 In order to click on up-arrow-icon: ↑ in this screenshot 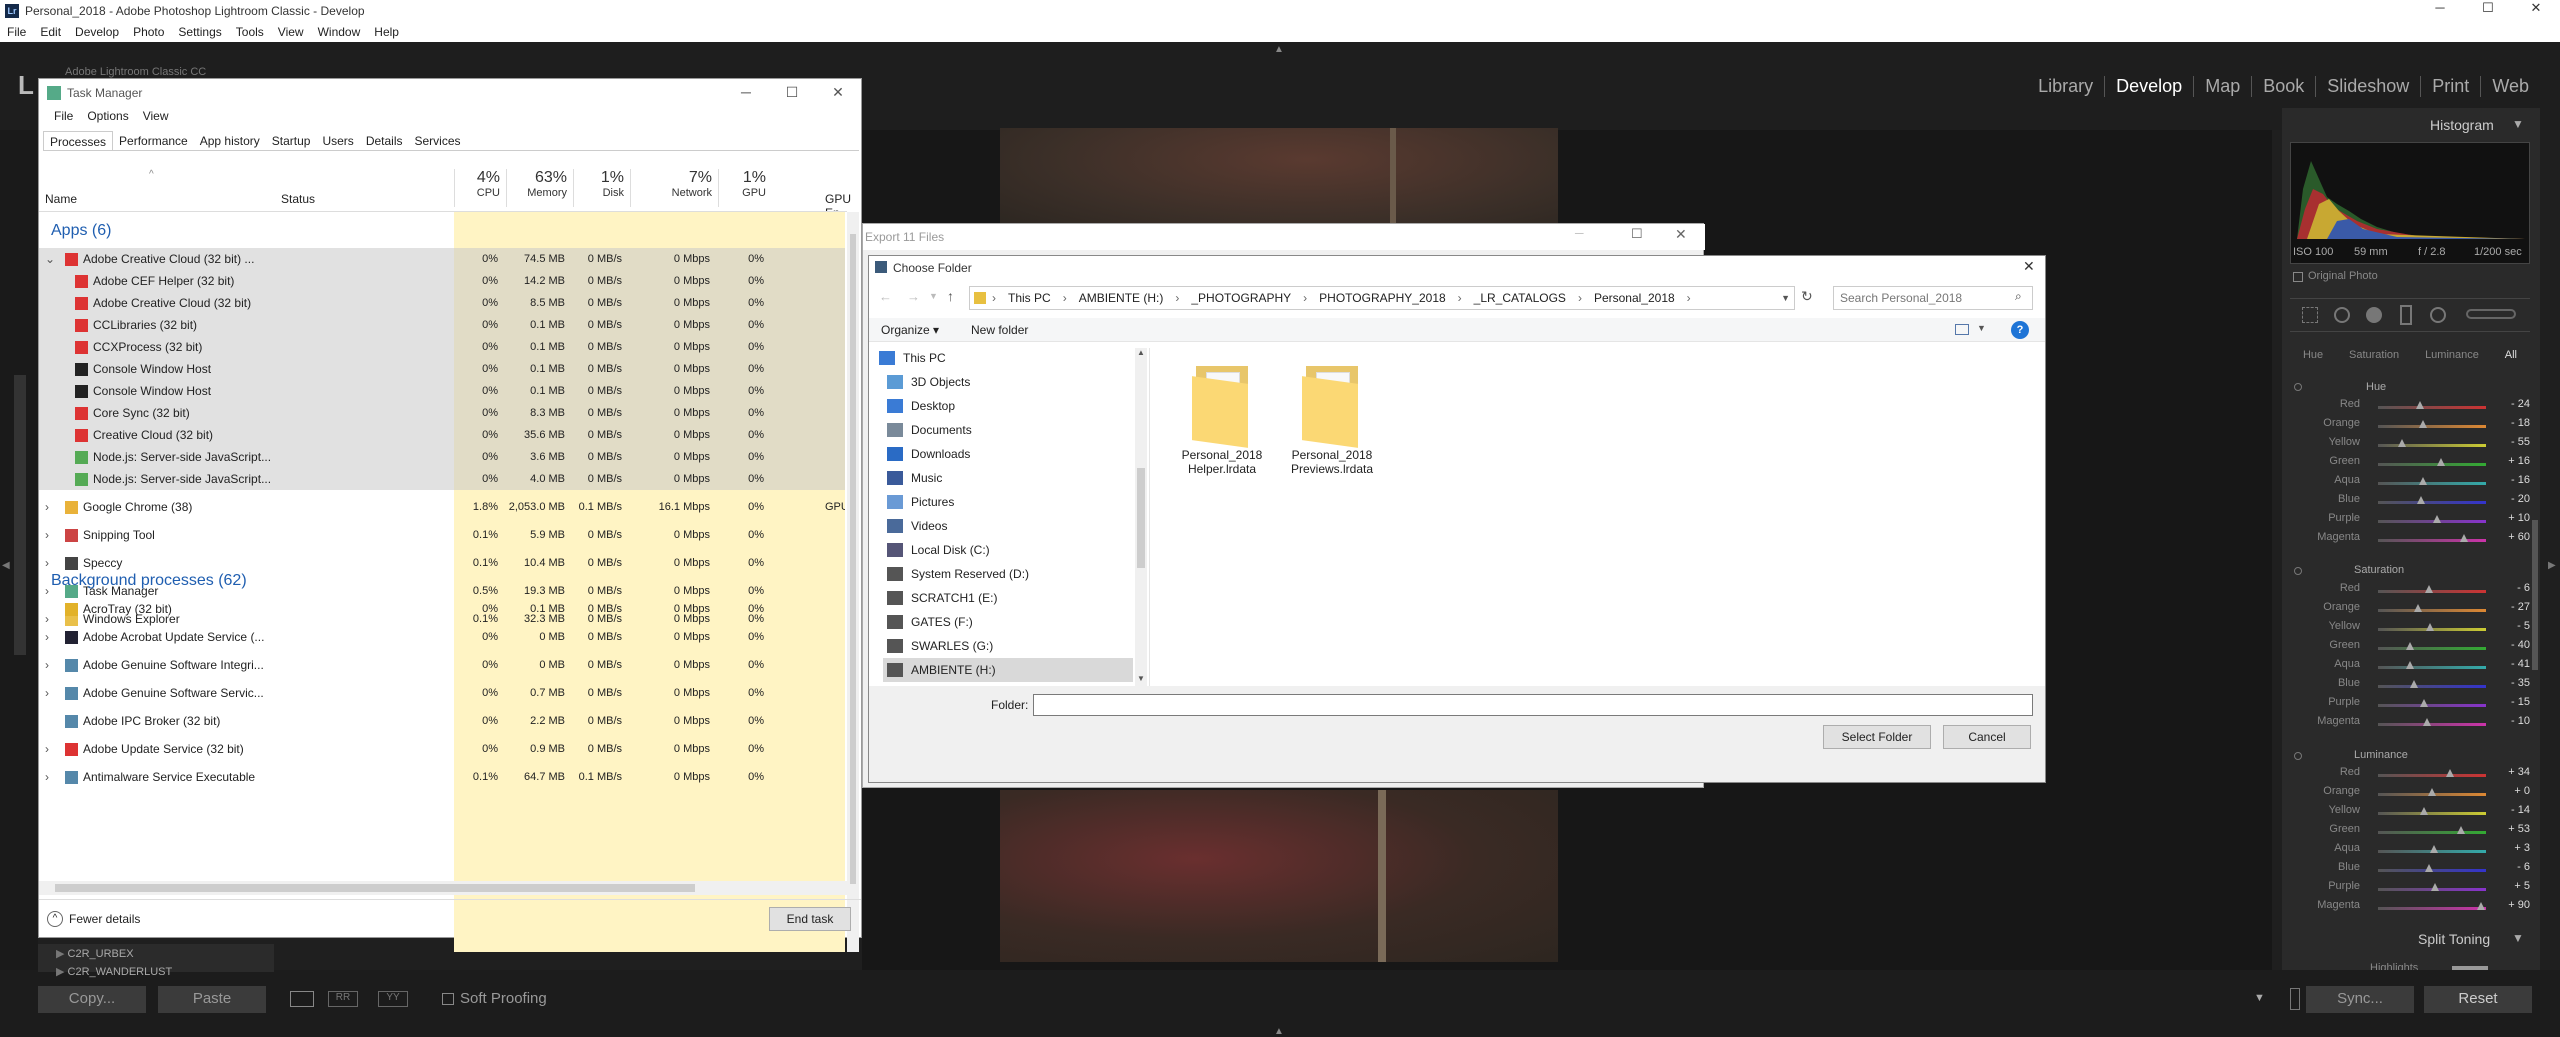, I will do `click(950, 296)`.